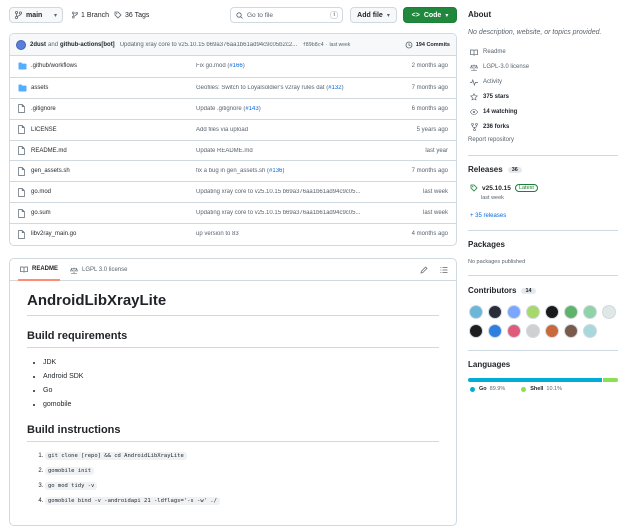 This screenshot has height=531, width=626. I want to click on file-name: libv2ray_main.go, so click(53, 234).